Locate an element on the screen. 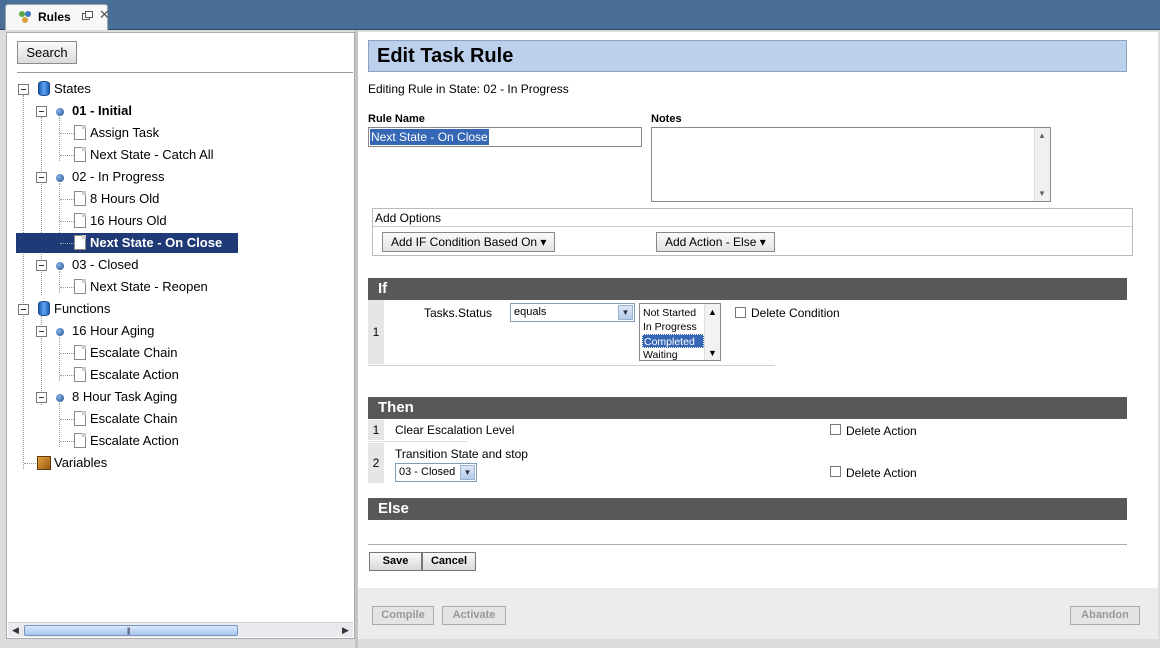 This screenshot has width=1160, height=648. footer-toolbar: Compile Activate Abandon is located at coordinates (758, 613).